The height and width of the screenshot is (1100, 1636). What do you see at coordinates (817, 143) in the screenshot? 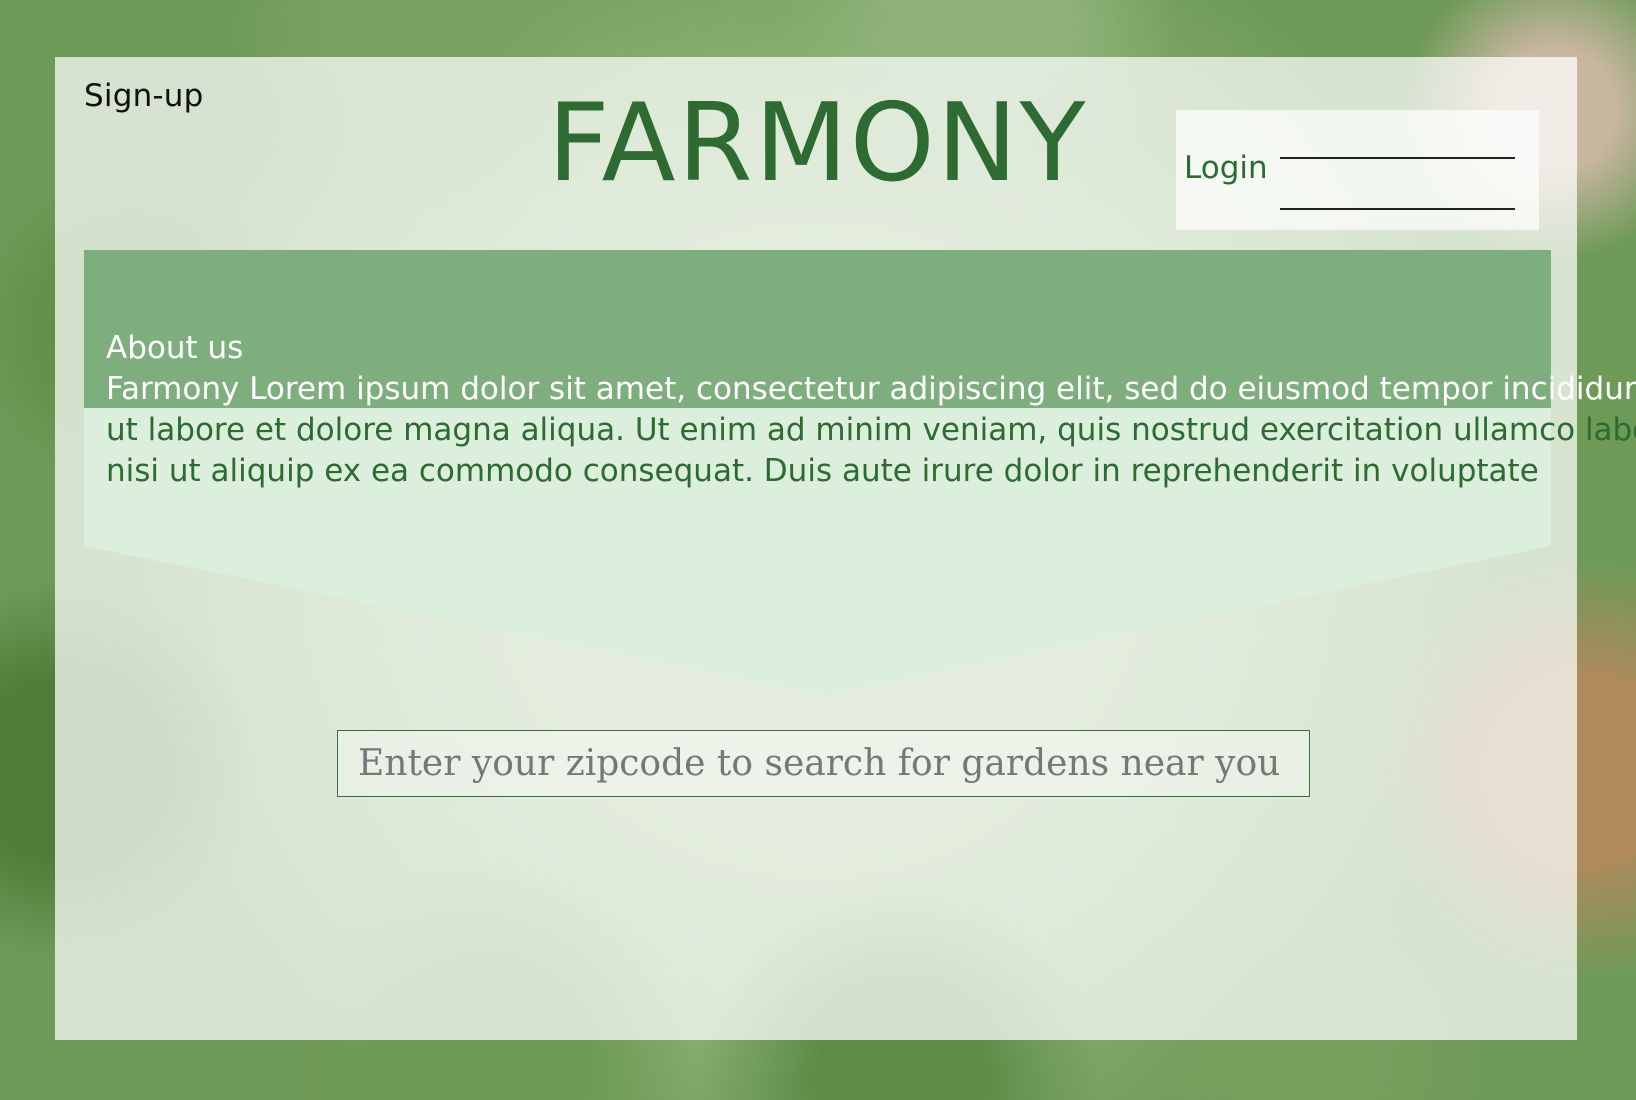
I see `brand-title: FARMONY` at bounding box center [817, 143].